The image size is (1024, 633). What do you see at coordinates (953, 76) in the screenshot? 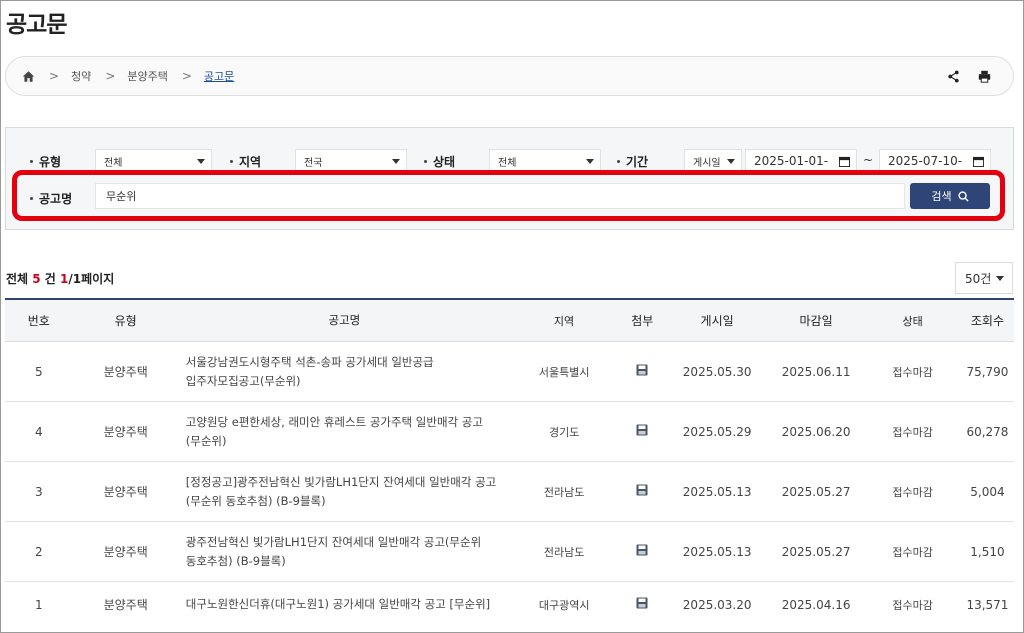
I see `share-icon` at bounding box center [953, 76].